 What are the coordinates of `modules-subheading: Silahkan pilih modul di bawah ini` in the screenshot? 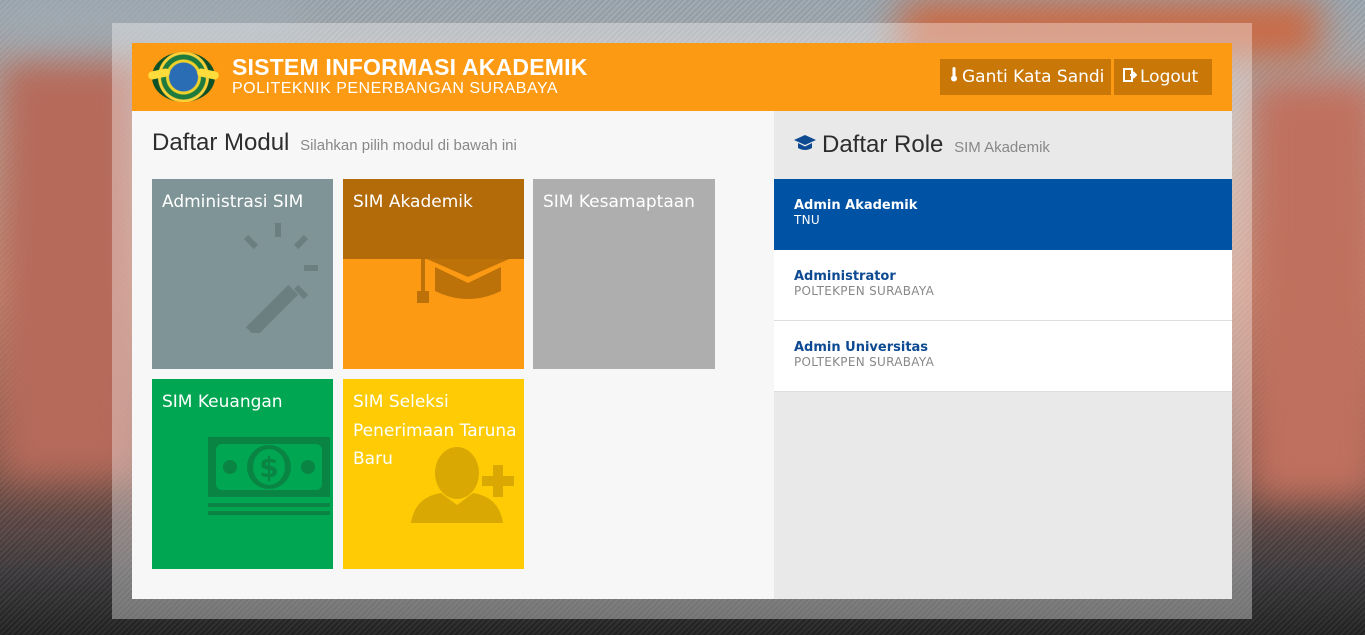 It's located at (408, 145).